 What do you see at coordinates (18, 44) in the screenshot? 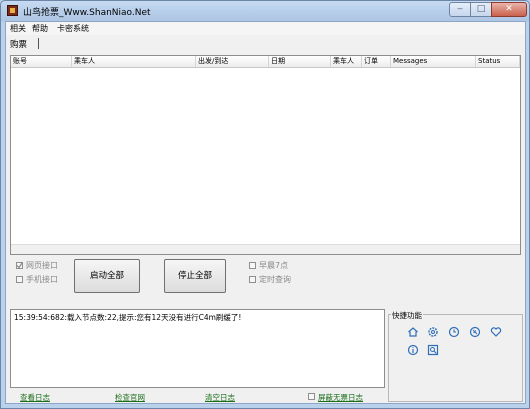
I see `tab-buy-ticket: 购票` at bounding box center [18, 44].